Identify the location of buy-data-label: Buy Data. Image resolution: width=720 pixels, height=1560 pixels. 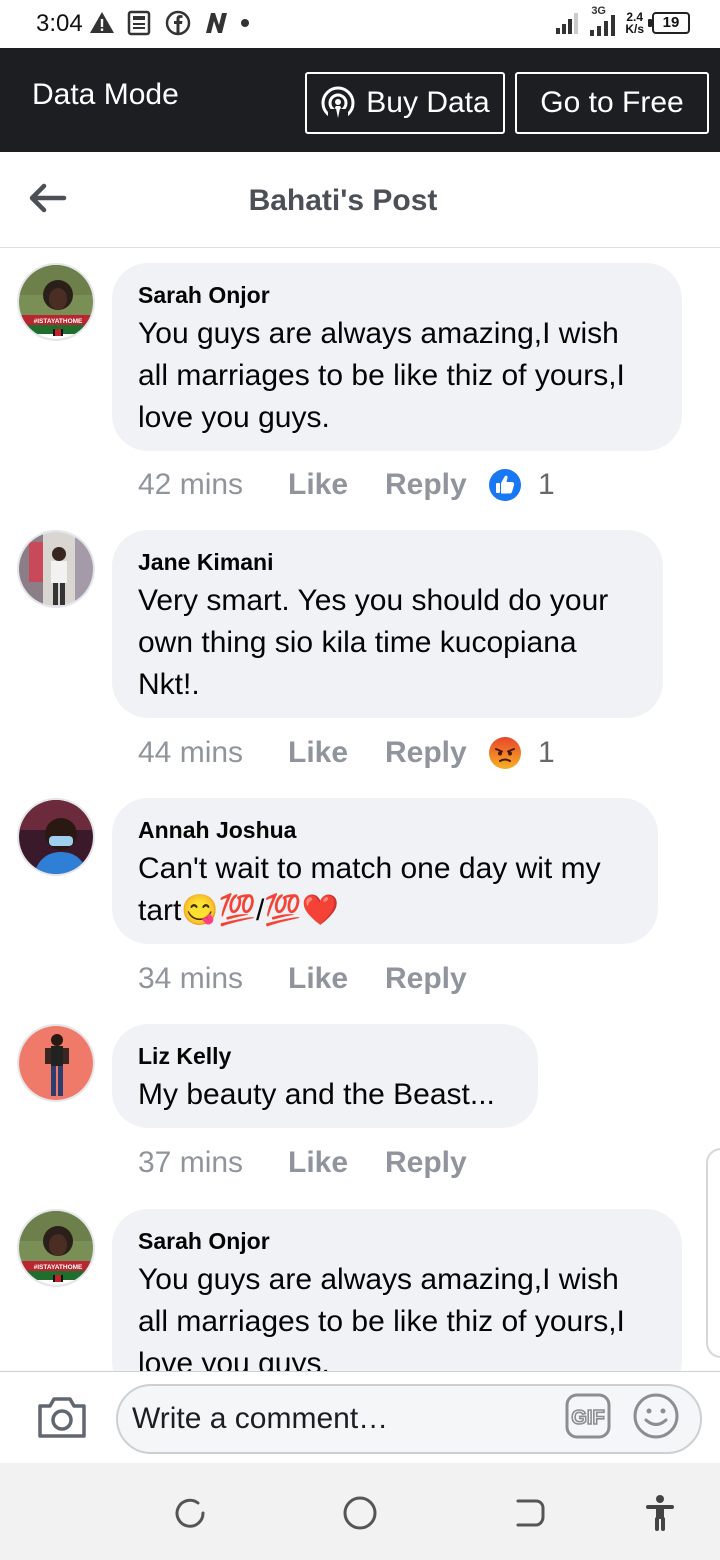
(428, 102).